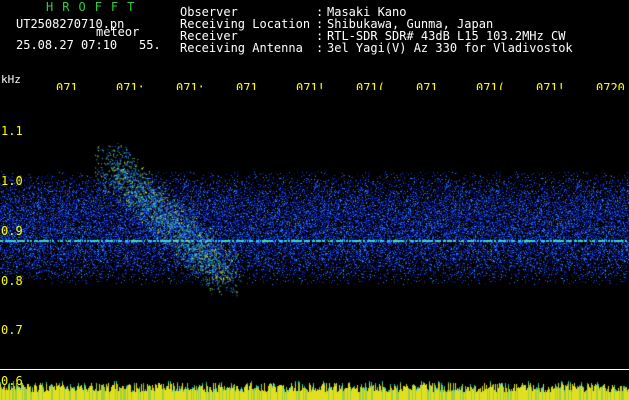  Describe the element at coordinates (241, 48) in the screenshot. I see `info-antenna-key: Receiving Antenna` at that location.